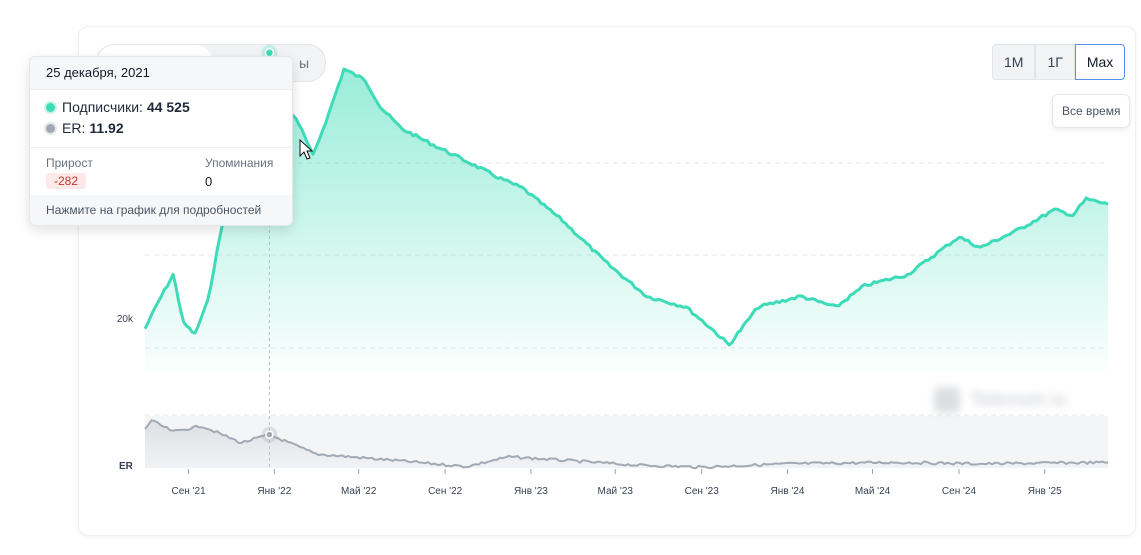 Image resolution: width=1141 pixels, height=555 pixels. What do you see at coordinates (1016, 400) in the screenshot?
I see `watermark-logo: Telemetr.io` at bounding box center [1016, 400].